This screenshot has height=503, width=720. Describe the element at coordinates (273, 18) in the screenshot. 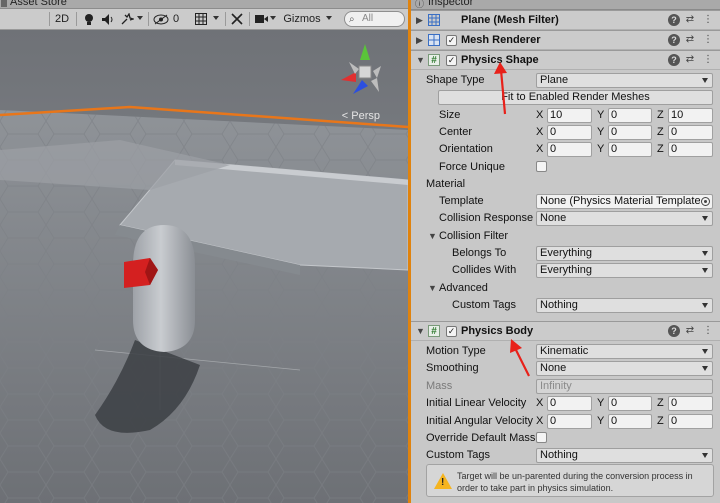

I see `camera-dropdown-icon` at that location.